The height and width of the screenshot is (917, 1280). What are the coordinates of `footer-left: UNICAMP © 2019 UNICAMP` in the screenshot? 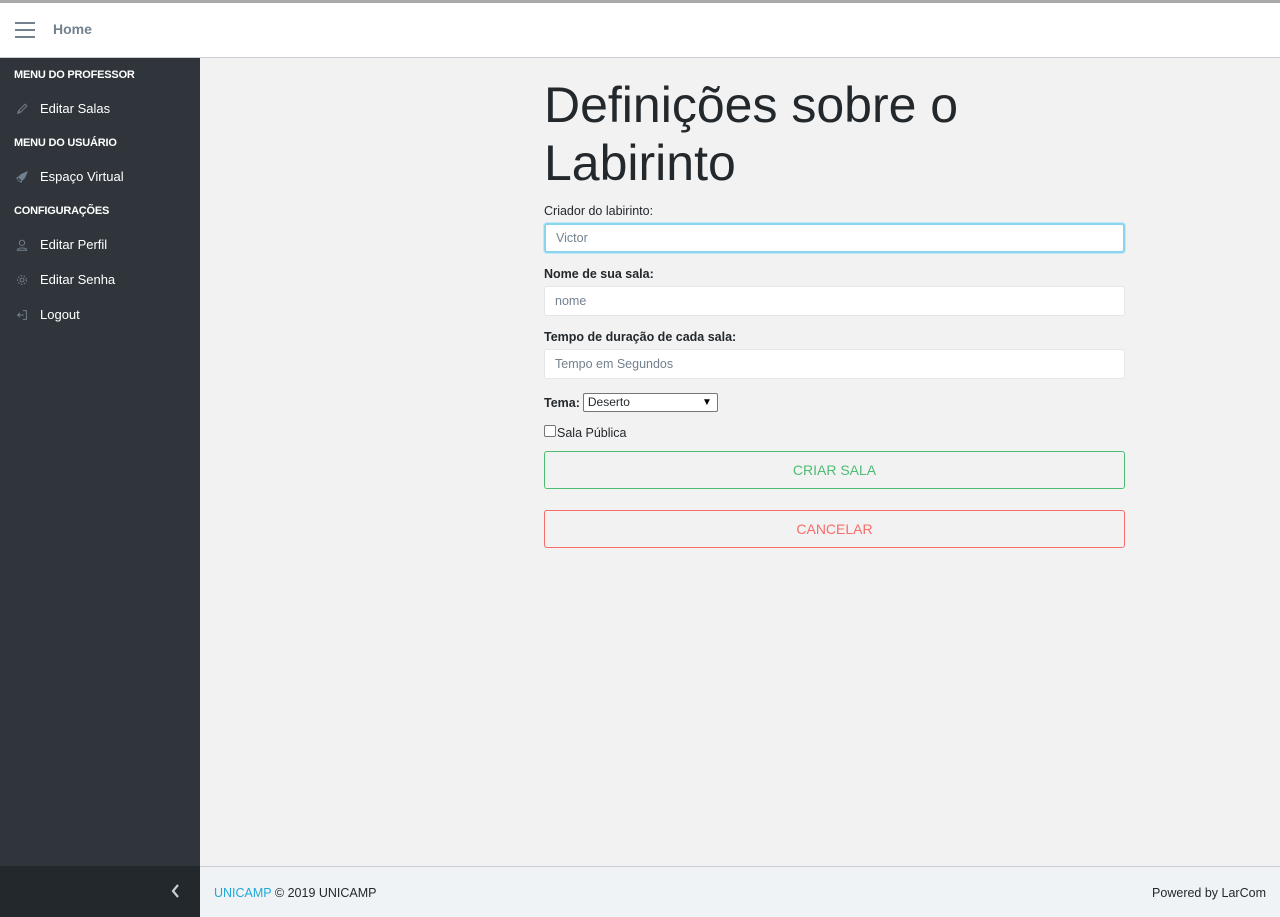 It's located at (295, 893).